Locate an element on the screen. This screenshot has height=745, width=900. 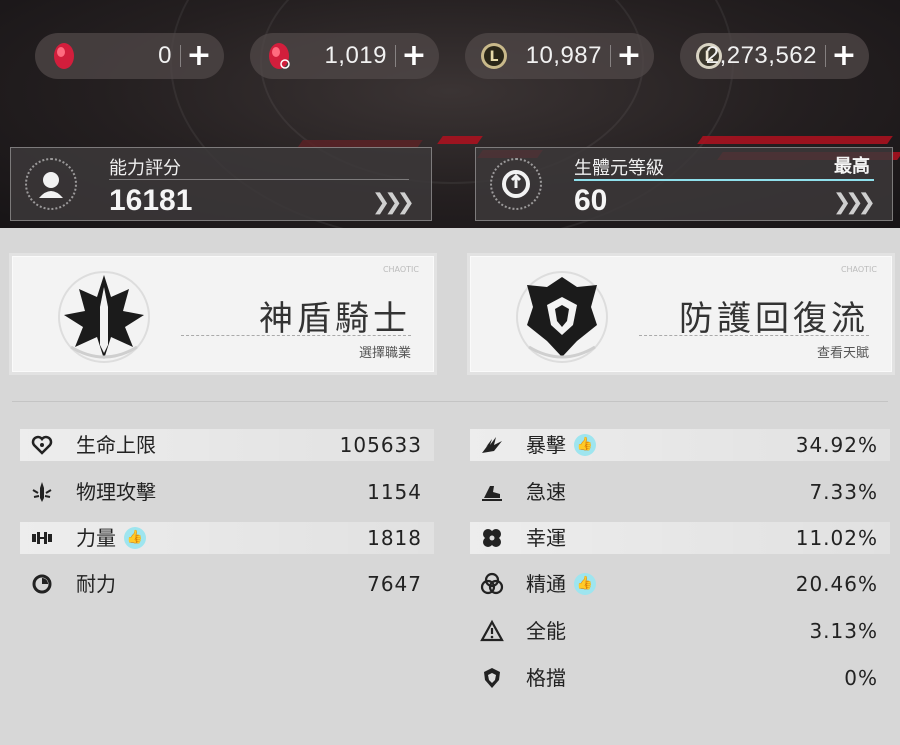
haste-icon is located at coordinates (492, 493).